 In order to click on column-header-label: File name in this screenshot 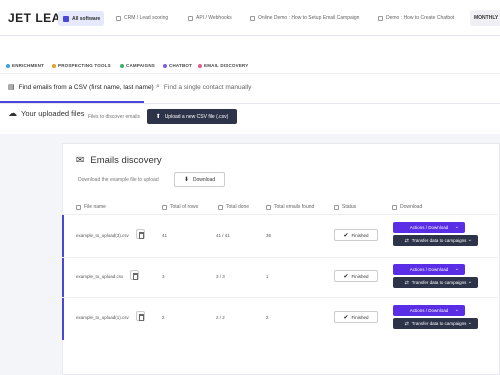, I will do `click(95, 207)`.